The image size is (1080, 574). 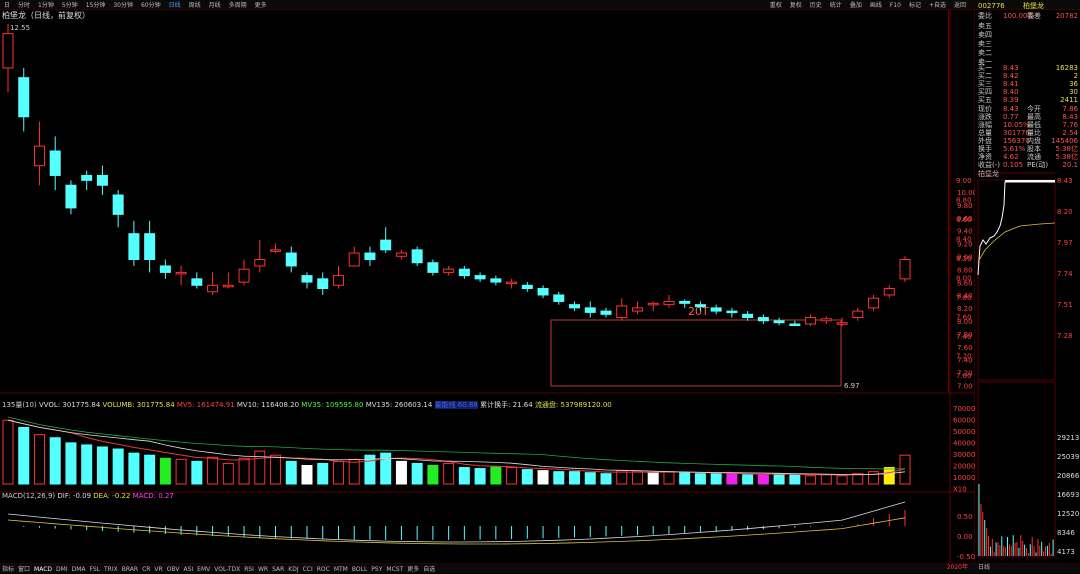 I want to click on indicator-tab: RSI, so click(x=249, y=570).